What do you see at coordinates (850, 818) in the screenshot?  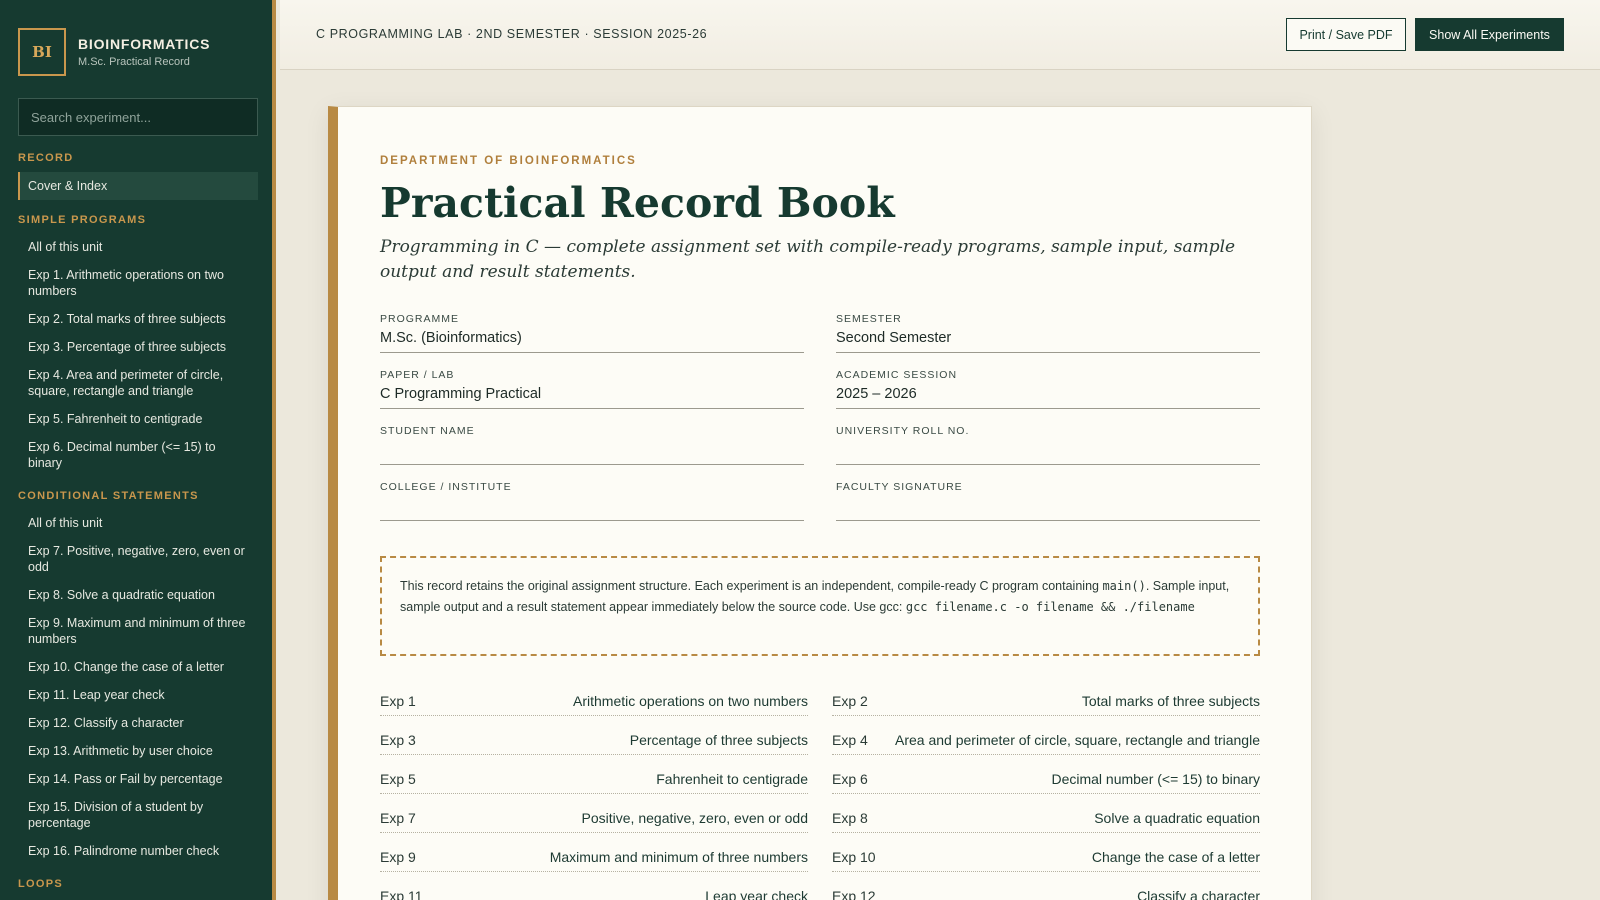 I see `index-number: Exp 8` at bounding box center [850, 818].